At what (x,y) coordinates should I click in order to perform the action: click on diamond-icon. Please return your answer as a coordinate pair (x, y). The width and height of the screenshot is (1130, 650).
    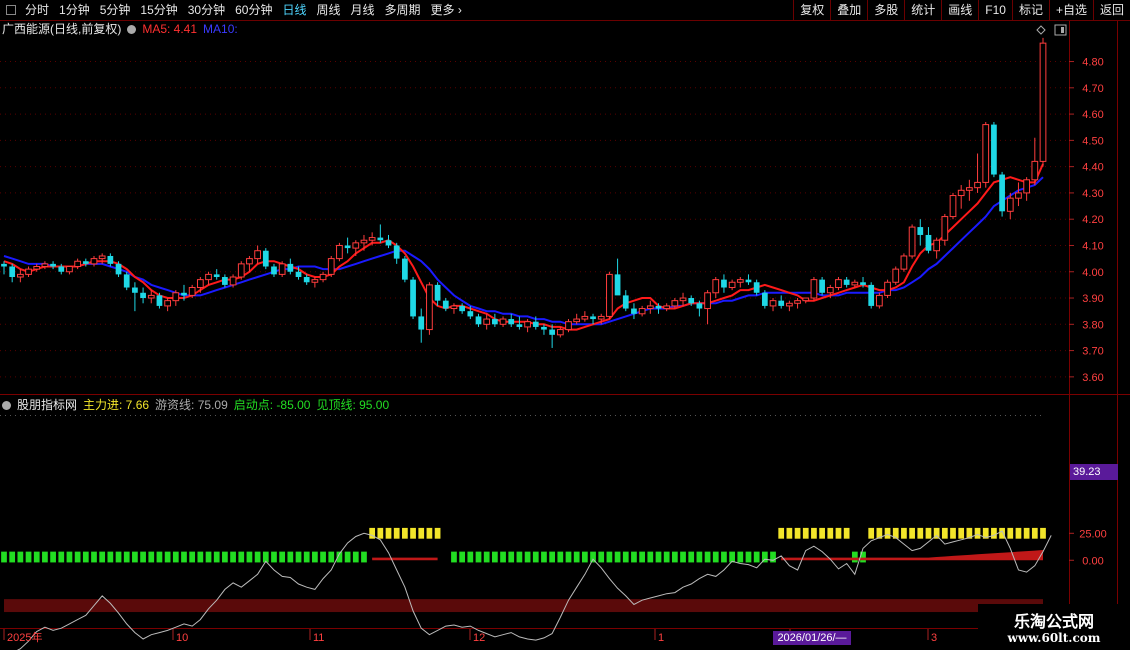
    Looking at the image, I should click on (1041, 30).